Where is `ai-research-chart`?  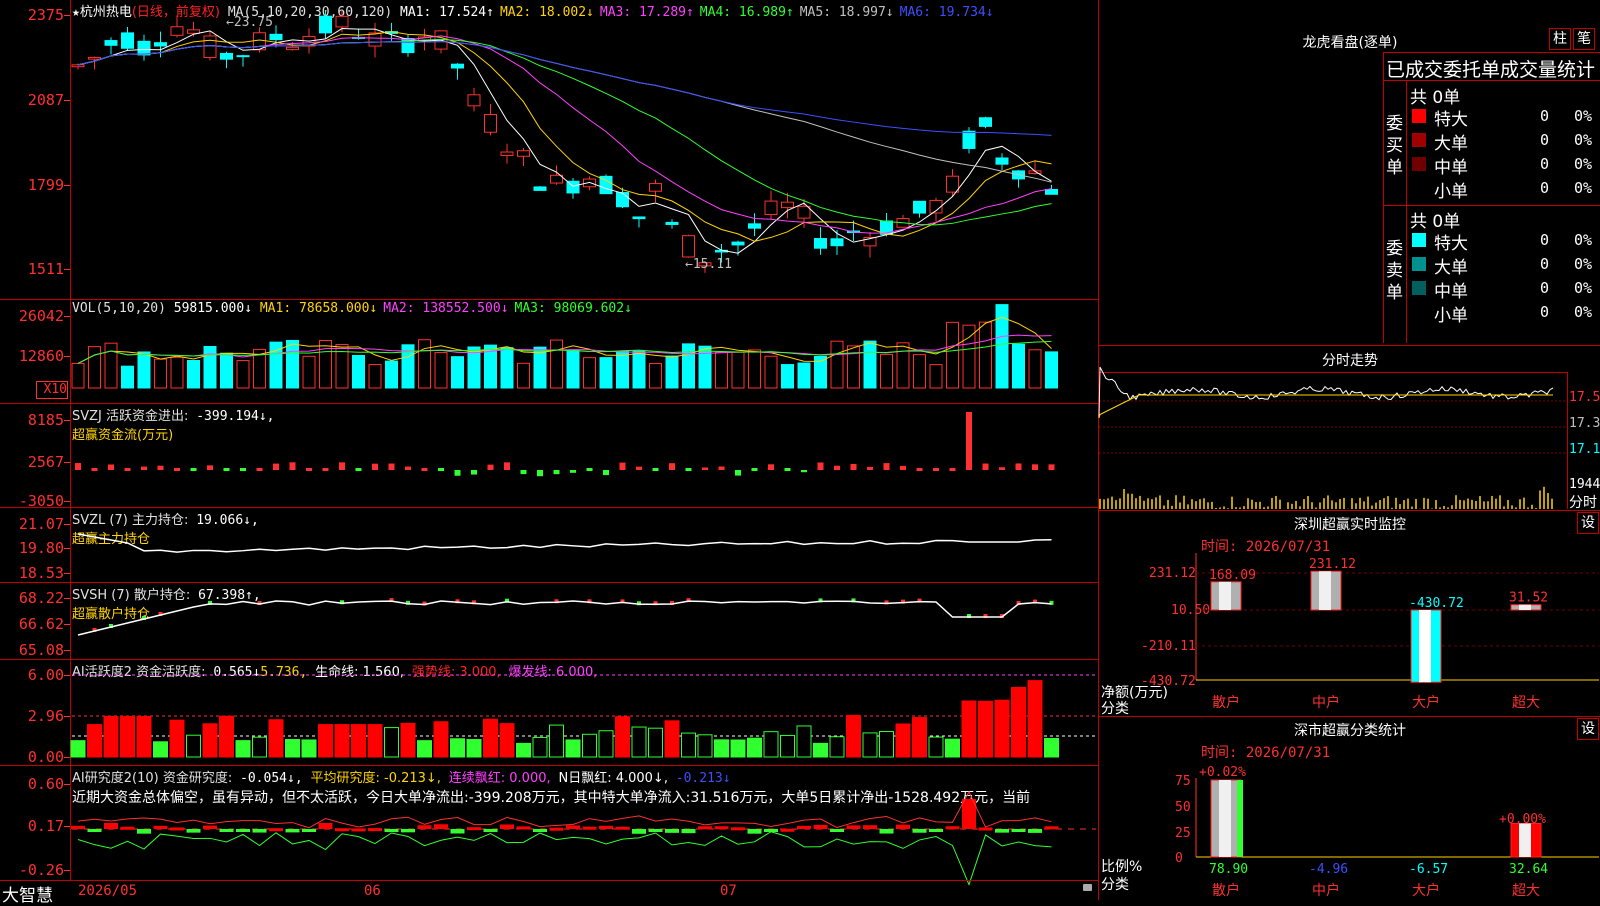 ai-research-chart is located at coordinates (549, 826).